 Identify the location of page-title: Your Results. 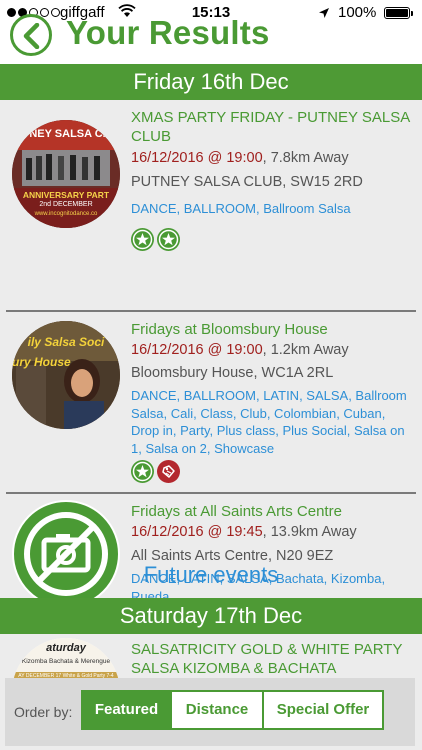
(168, 32).